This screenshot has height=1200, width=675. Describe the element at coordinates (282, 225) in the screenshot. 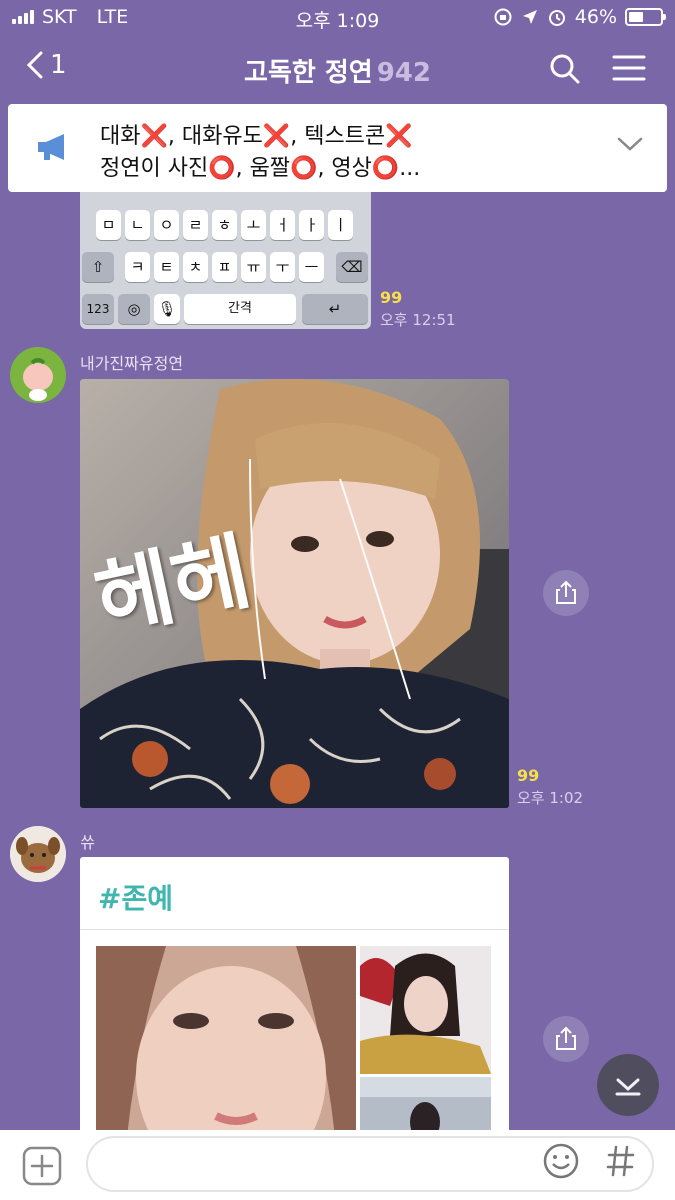

I see `keyboard-key: ㅓ` at that location.